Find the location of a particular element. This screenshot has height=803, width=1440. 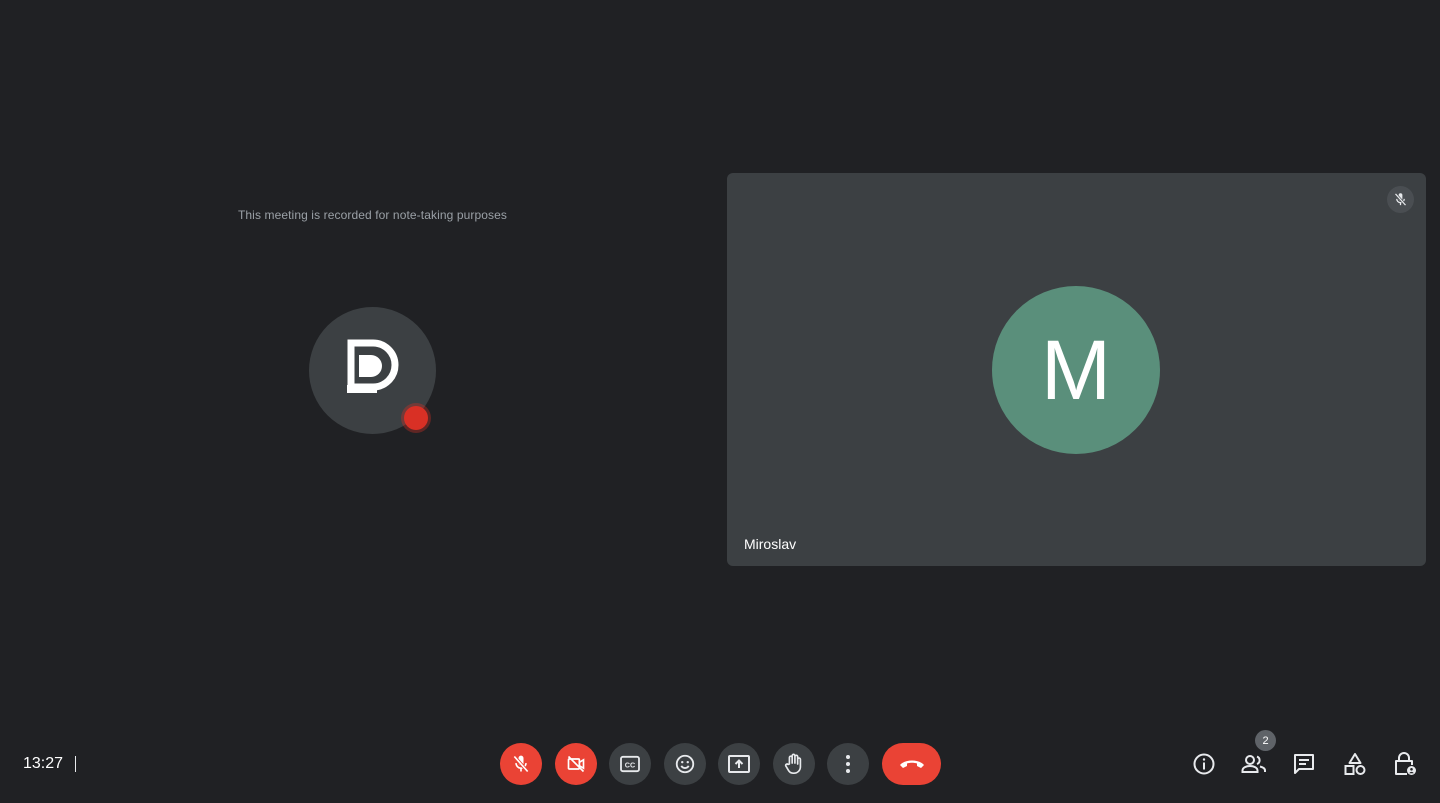

present-to-all-icon is located at coordinates (739, 764).